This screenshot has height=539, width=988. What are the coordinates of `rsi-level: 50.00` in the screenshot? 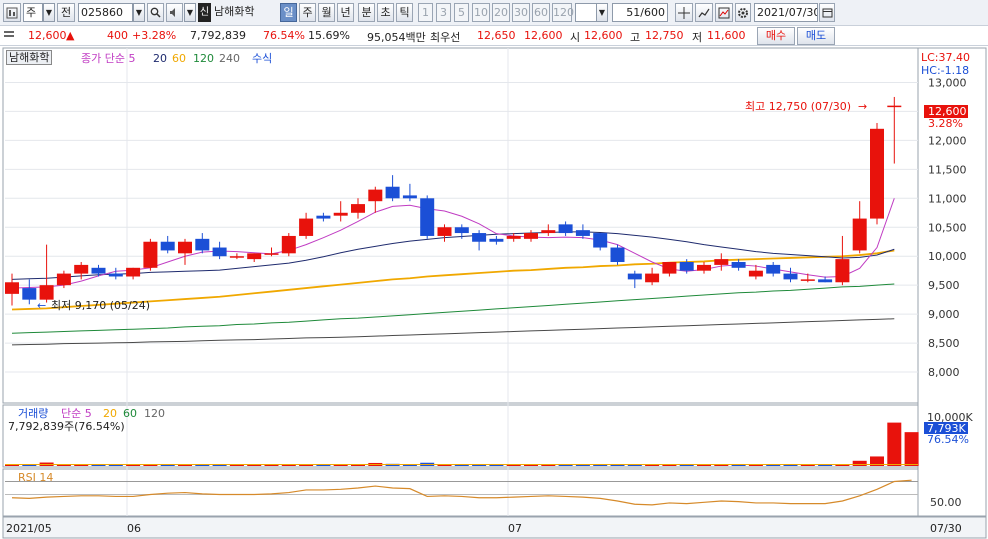 It's located at (946, 502).